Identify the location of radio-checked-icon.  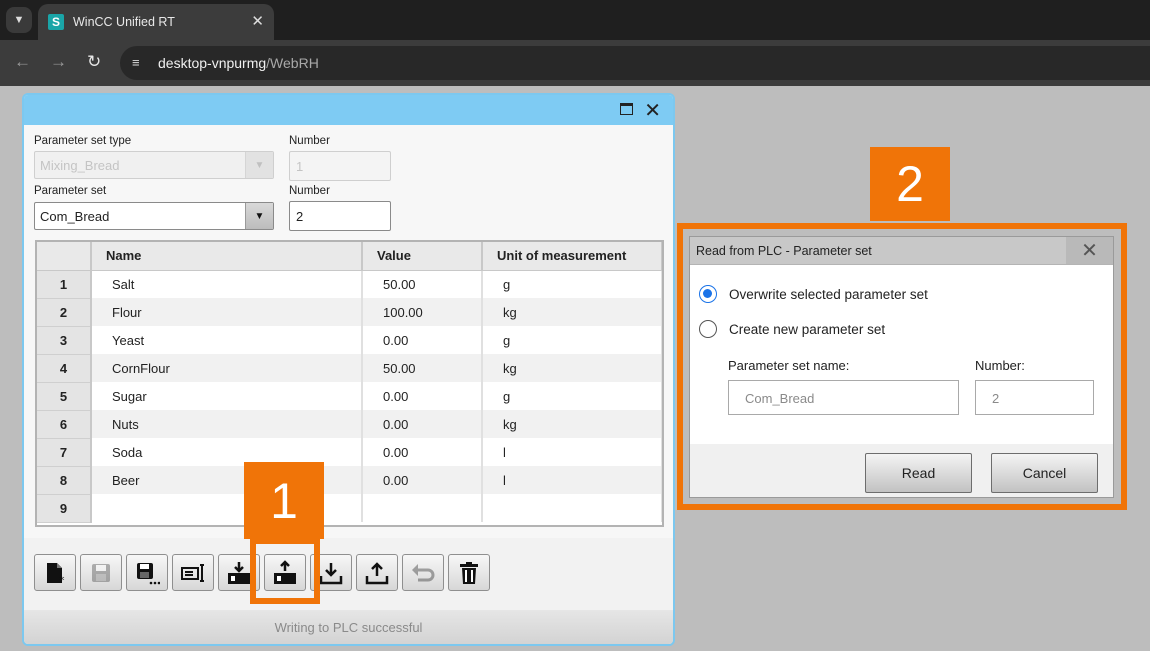
(708, 294).